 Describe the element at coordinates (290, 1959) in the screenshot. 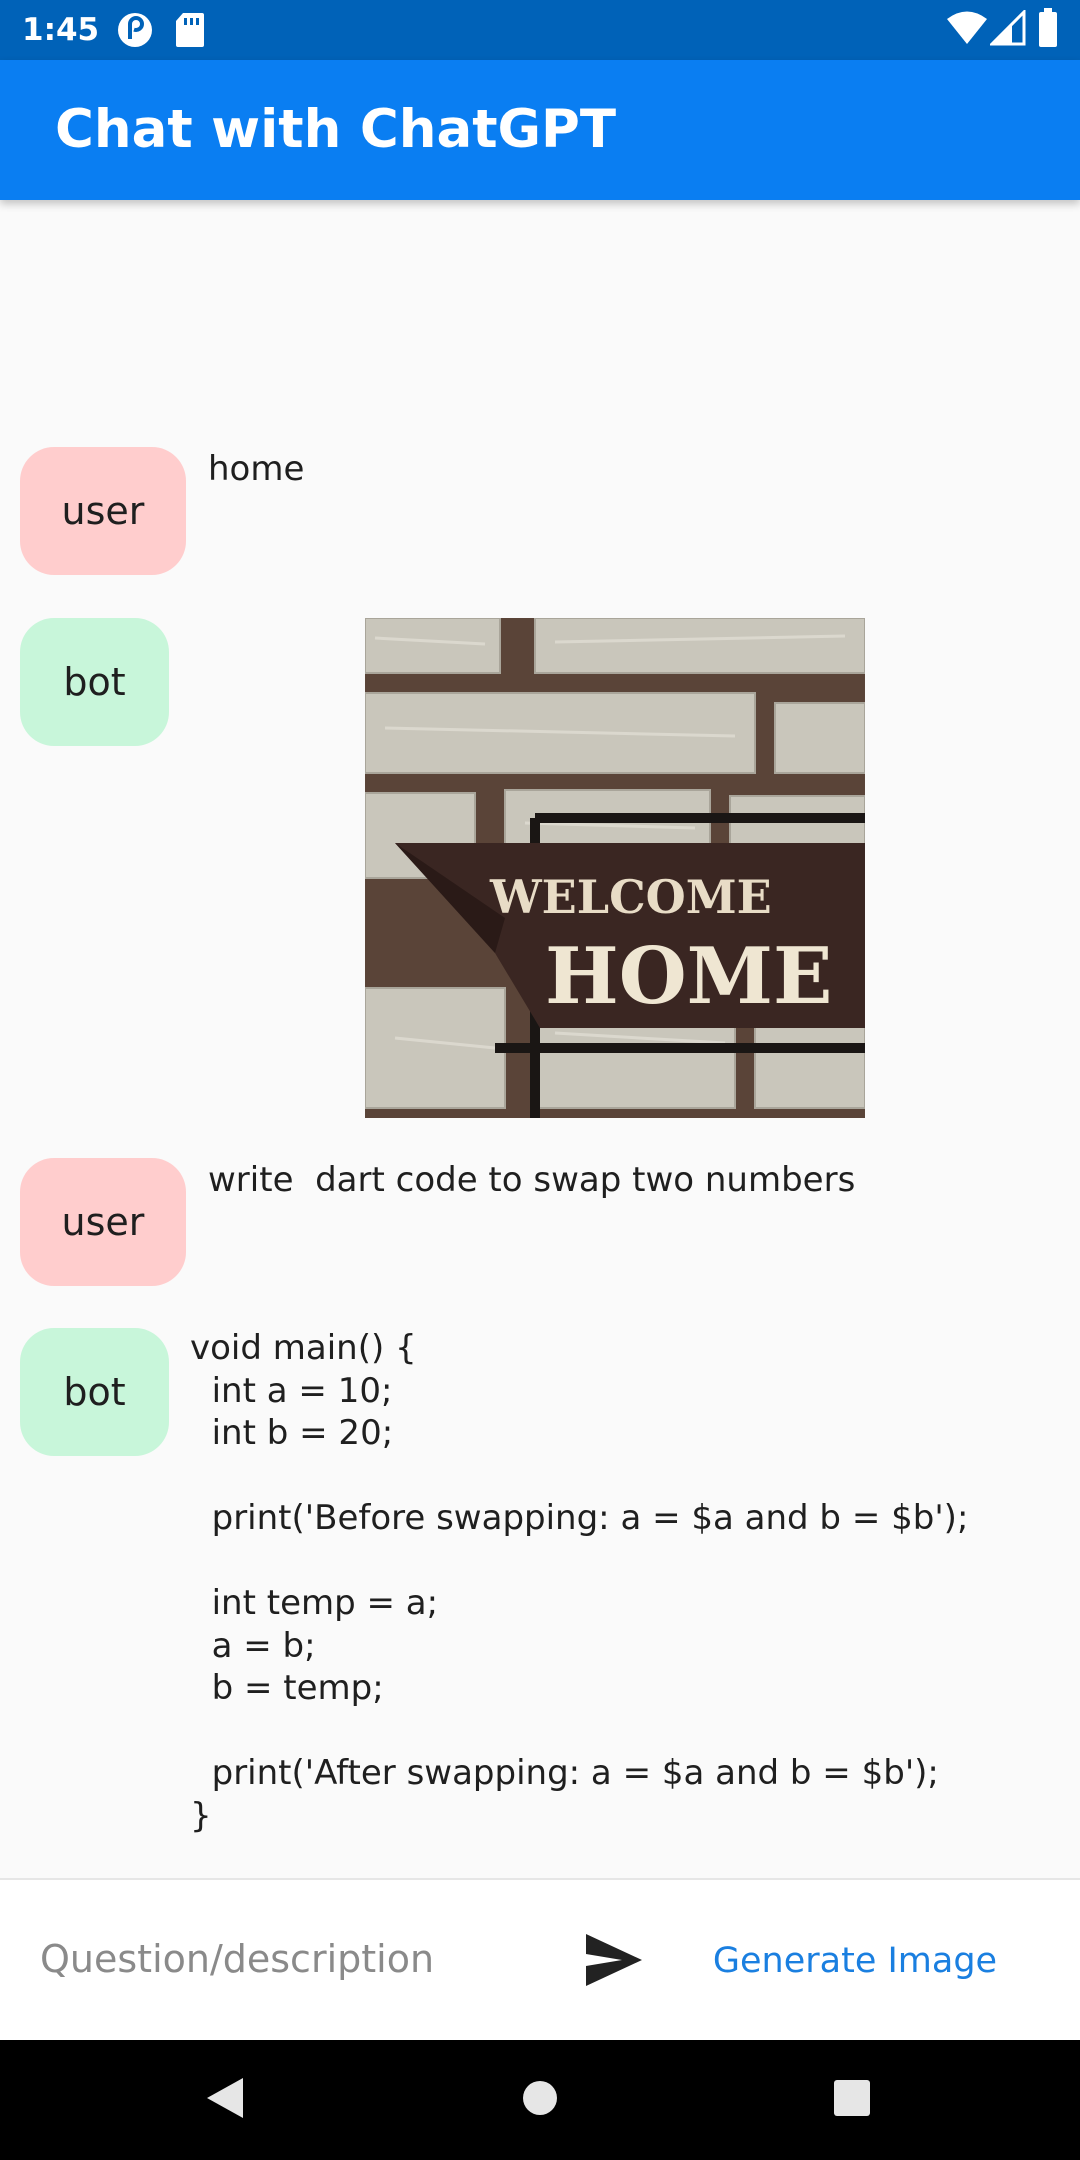

I see `question-input` at that location.